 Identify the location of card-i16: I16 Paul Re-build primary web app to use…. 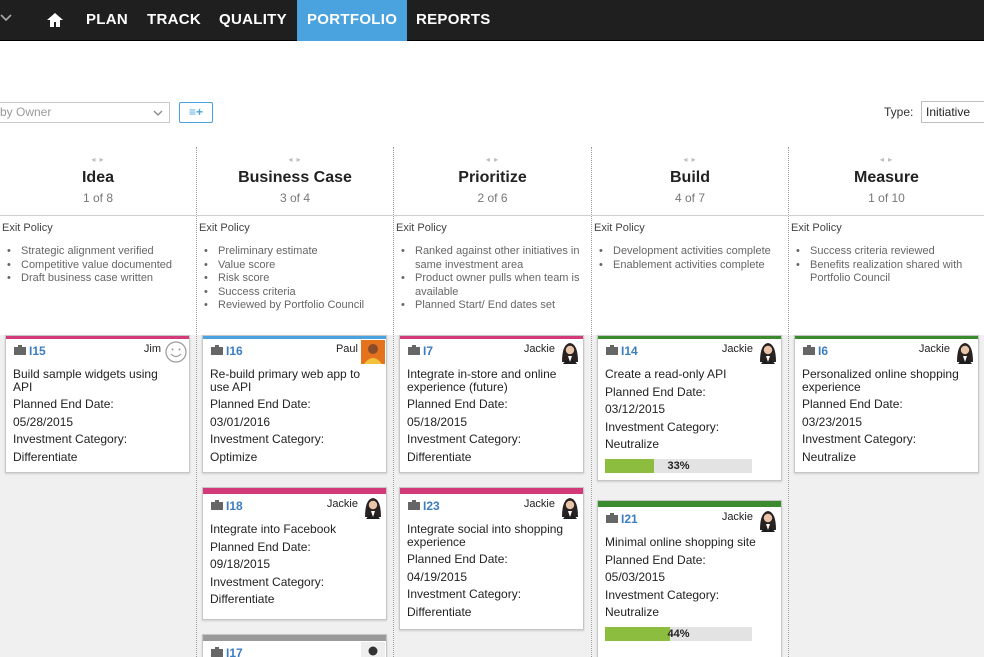
(294, 404).